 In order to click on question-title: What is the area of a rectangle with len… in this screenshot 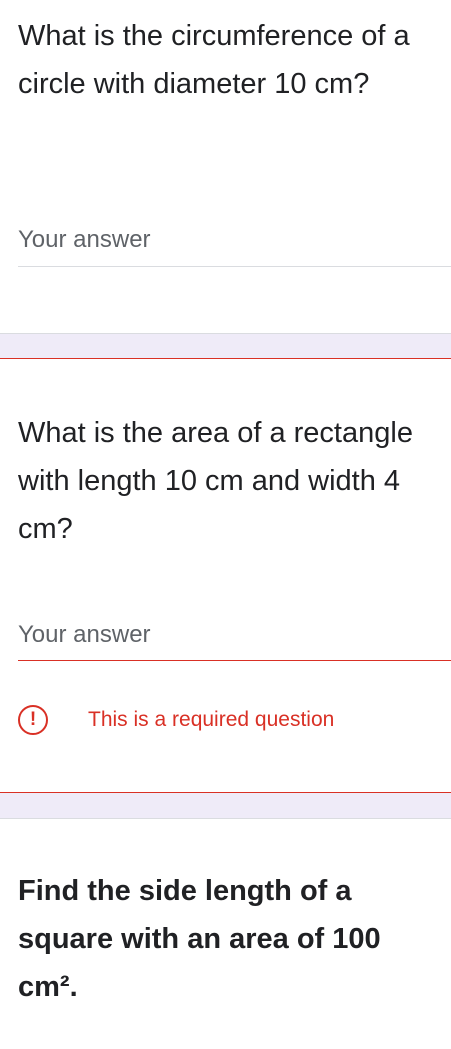, I will do `click(215, 481)`.